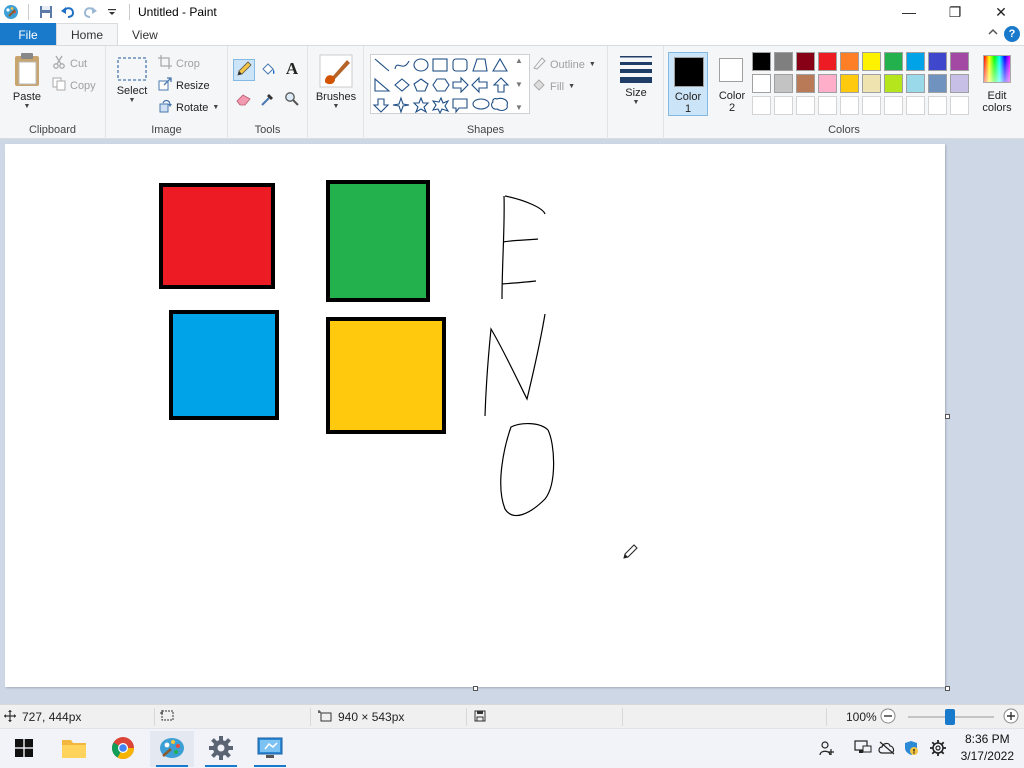 The width and height of the screenshot is (1024, 768). I want to click on clock-date: 3/17/2022, so click(987, 756).